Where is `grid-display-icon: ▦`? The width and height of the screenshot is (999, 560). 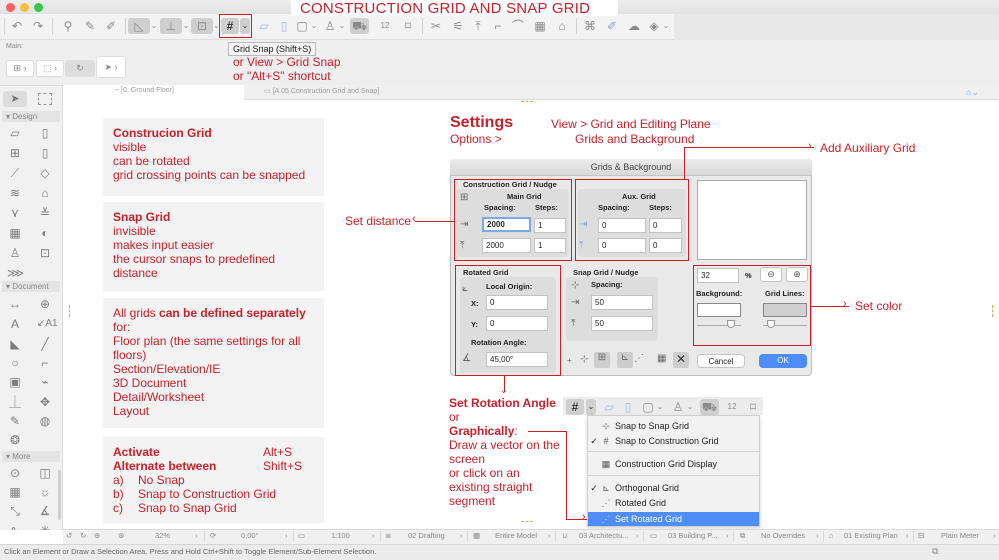
grid-display-icon: ▦ is located at coordinates (661, 358).